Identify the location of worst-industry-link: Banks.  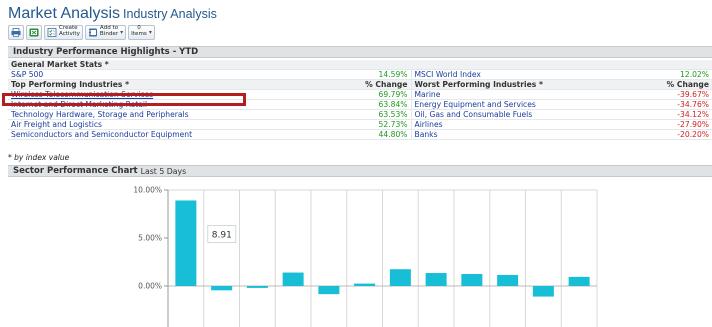
(426, 134).